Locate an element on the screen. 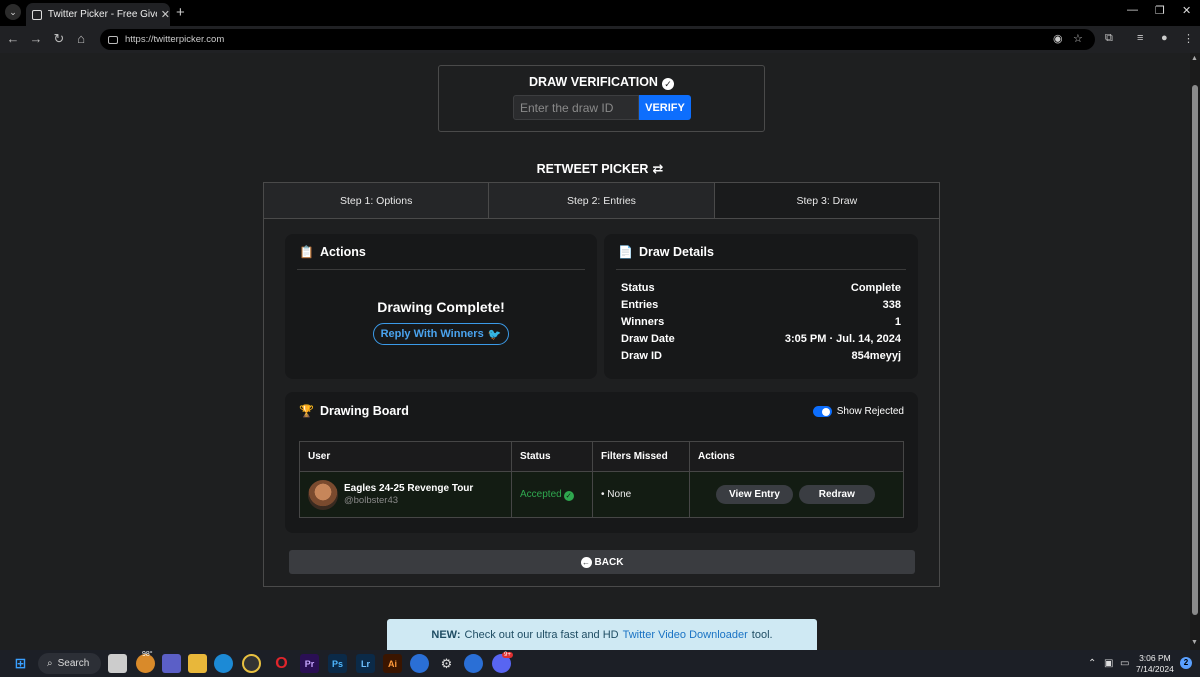 The width and height of the screenshot is (1200, 677). check-circle-icon: ✓ is located at coordinates (667, 84).